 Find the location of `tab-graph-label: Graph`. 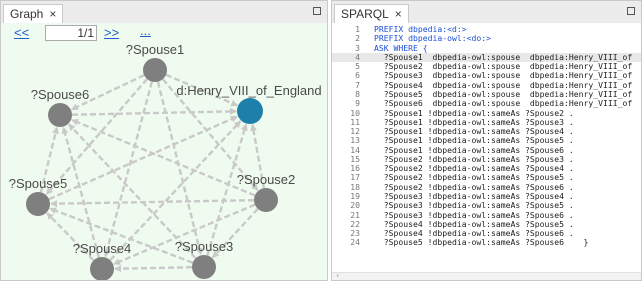

tab-graph-label: Graph is located at coordinates (27, 14).